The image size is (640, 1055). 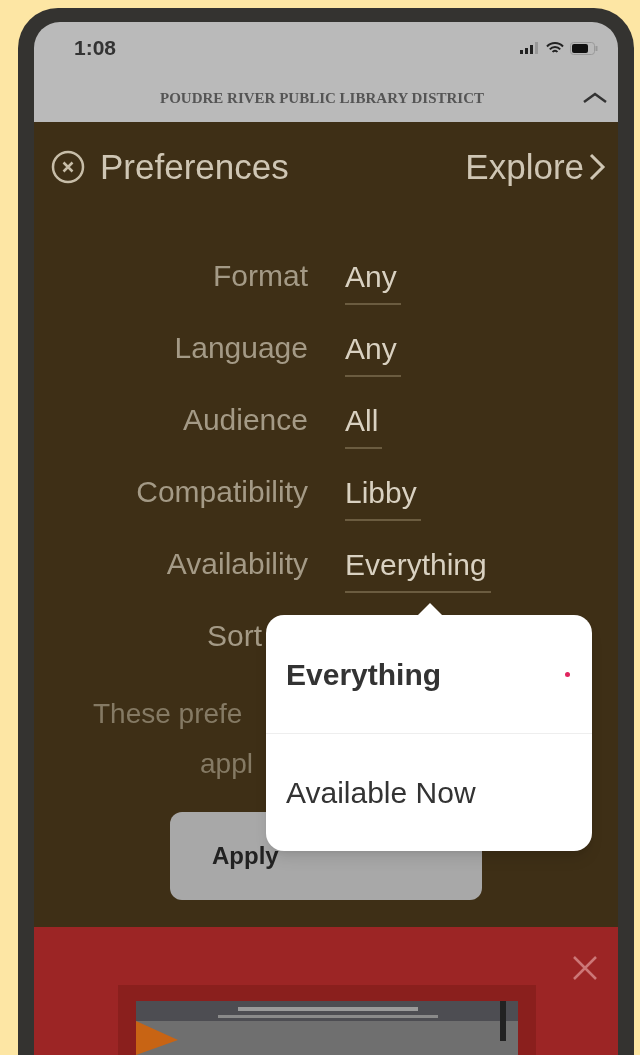 I want to click on field-label: Compatibility, so click(x=221, y=491).